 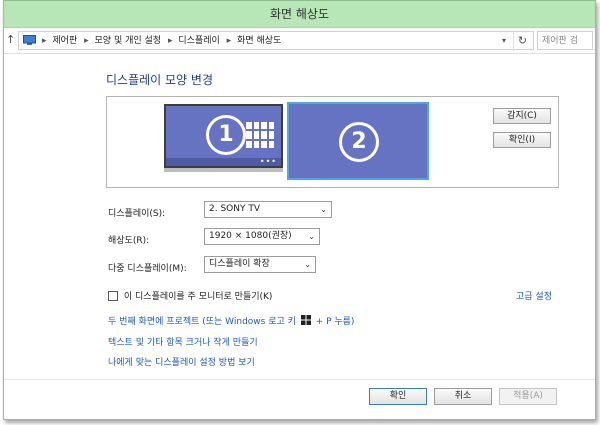 What do you see at coordinates (159, 80) in the screenshot?
I see `page-title: 디스플레이 모양 변경` at bounding box center [159, 80].